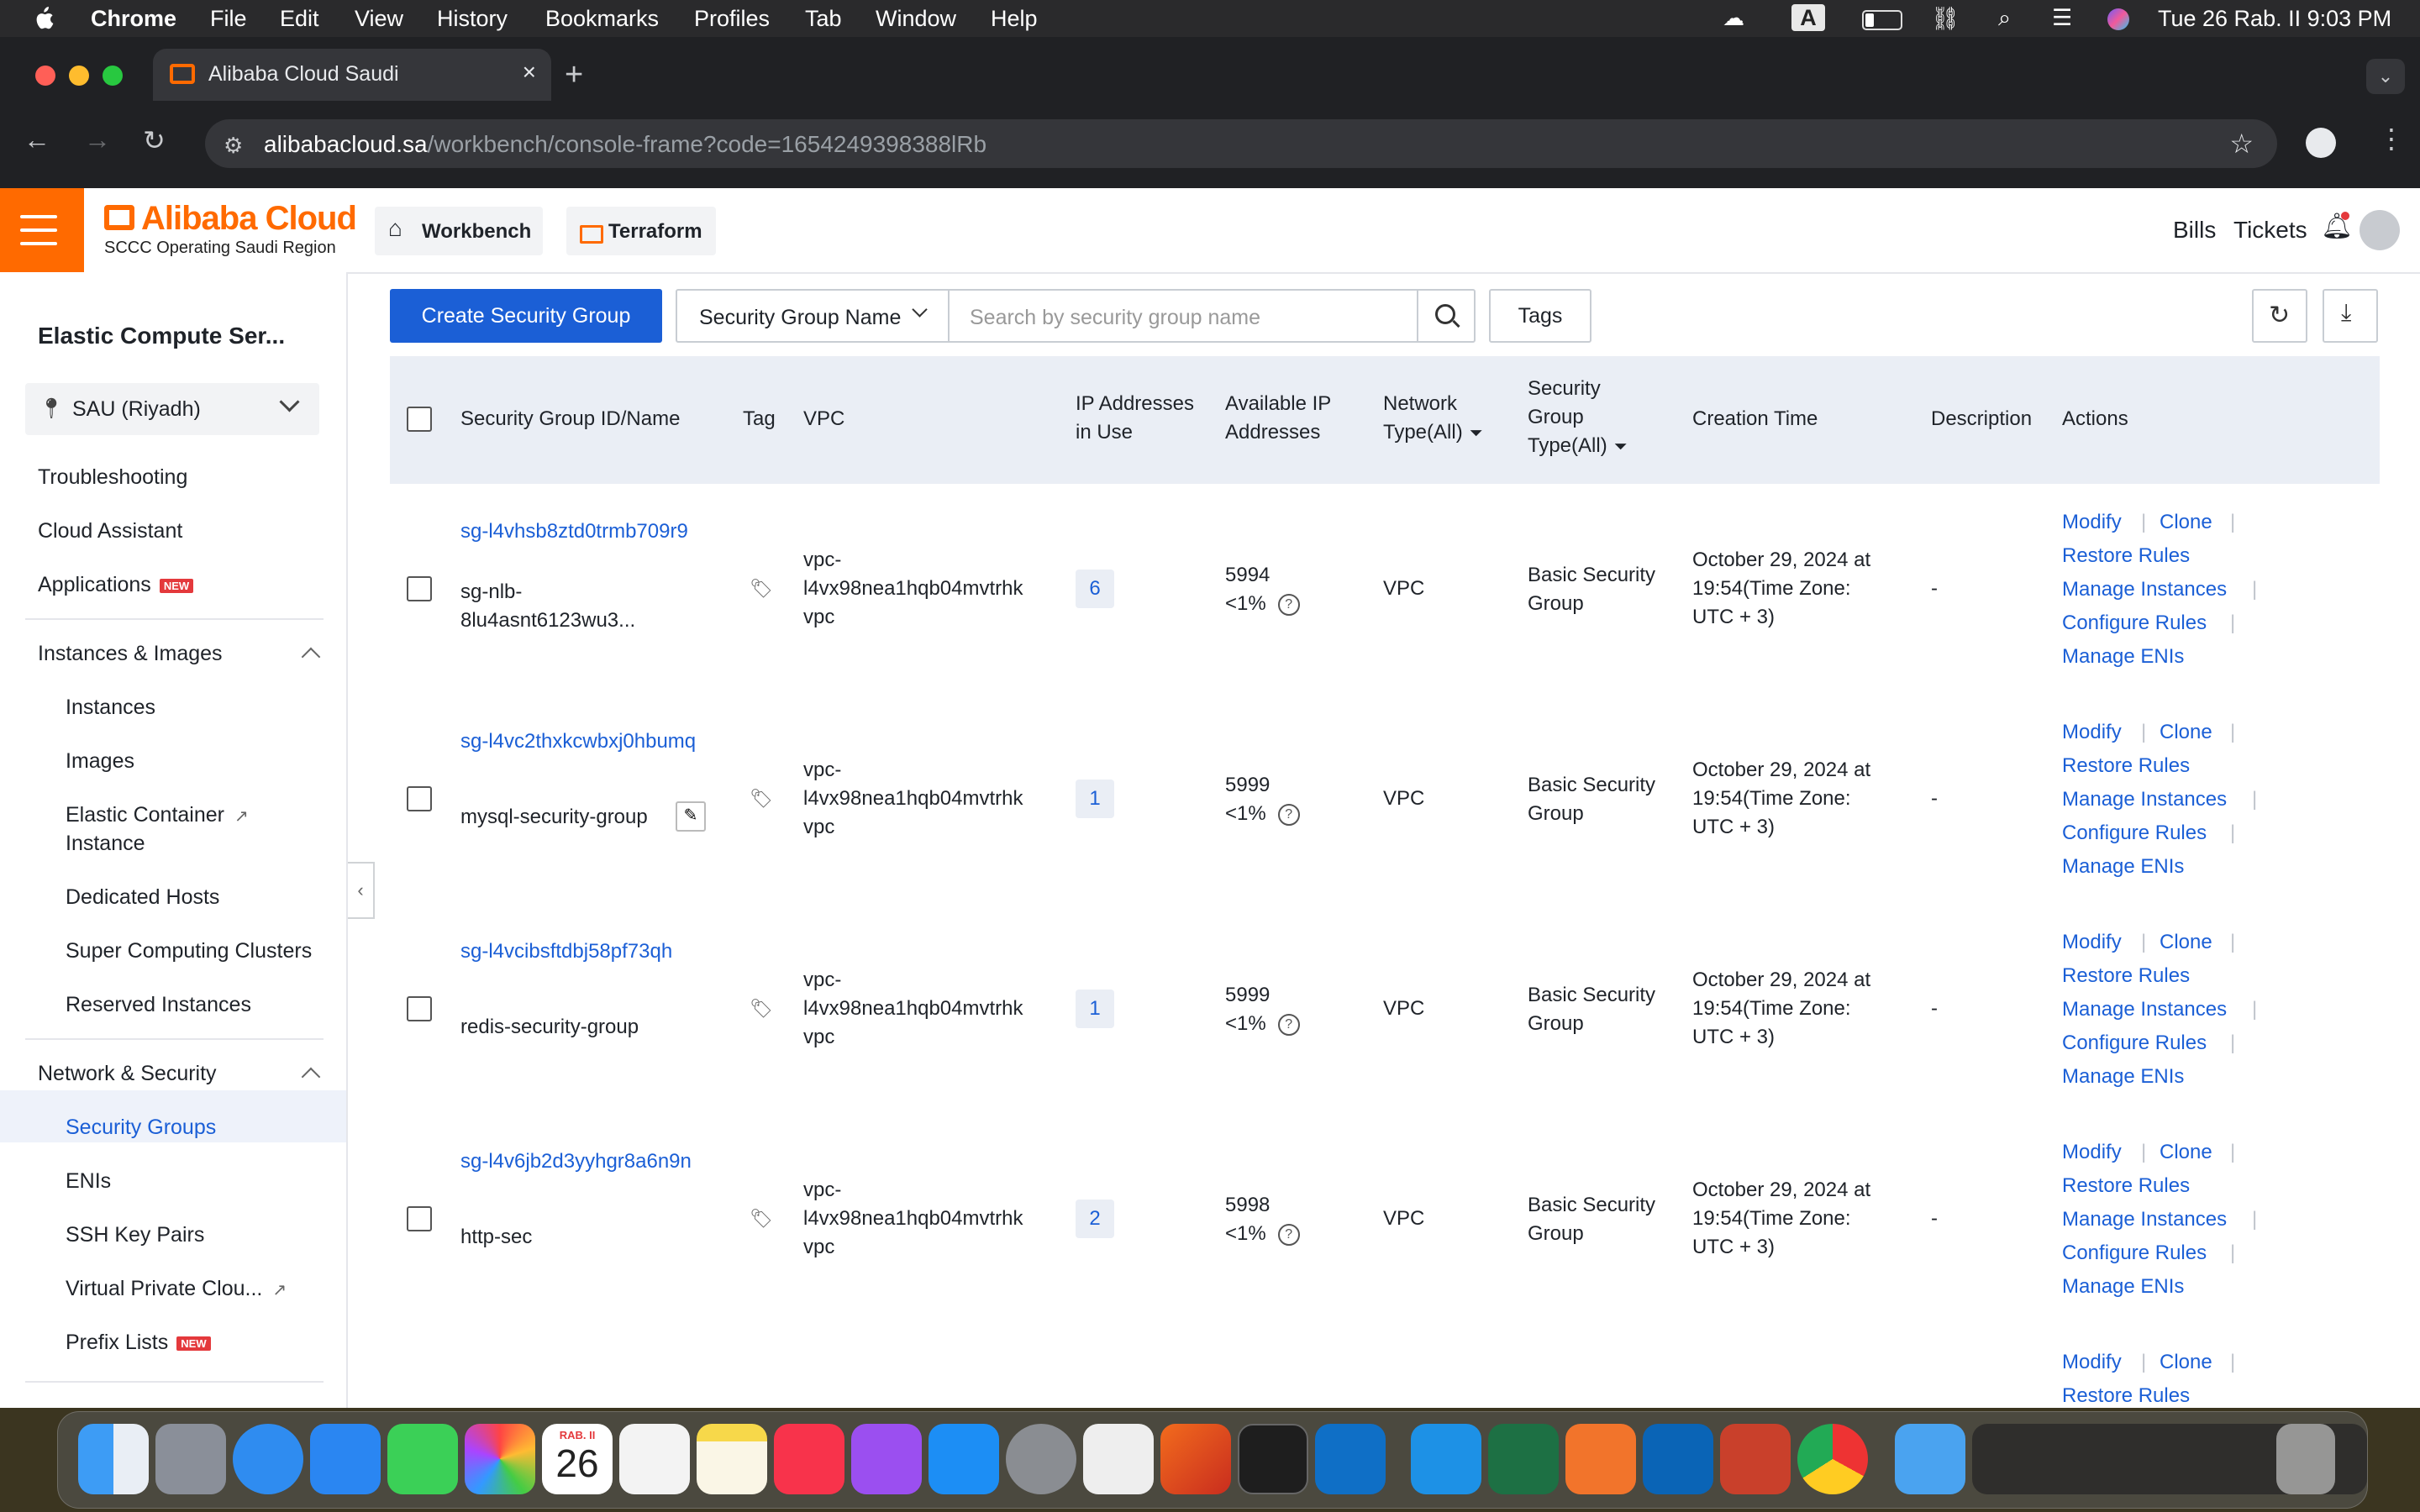  What do you see at coordinates (1945, 18) in the screenshot?
I see `link-icon: ⛓` at bounding box center [1945, 18].